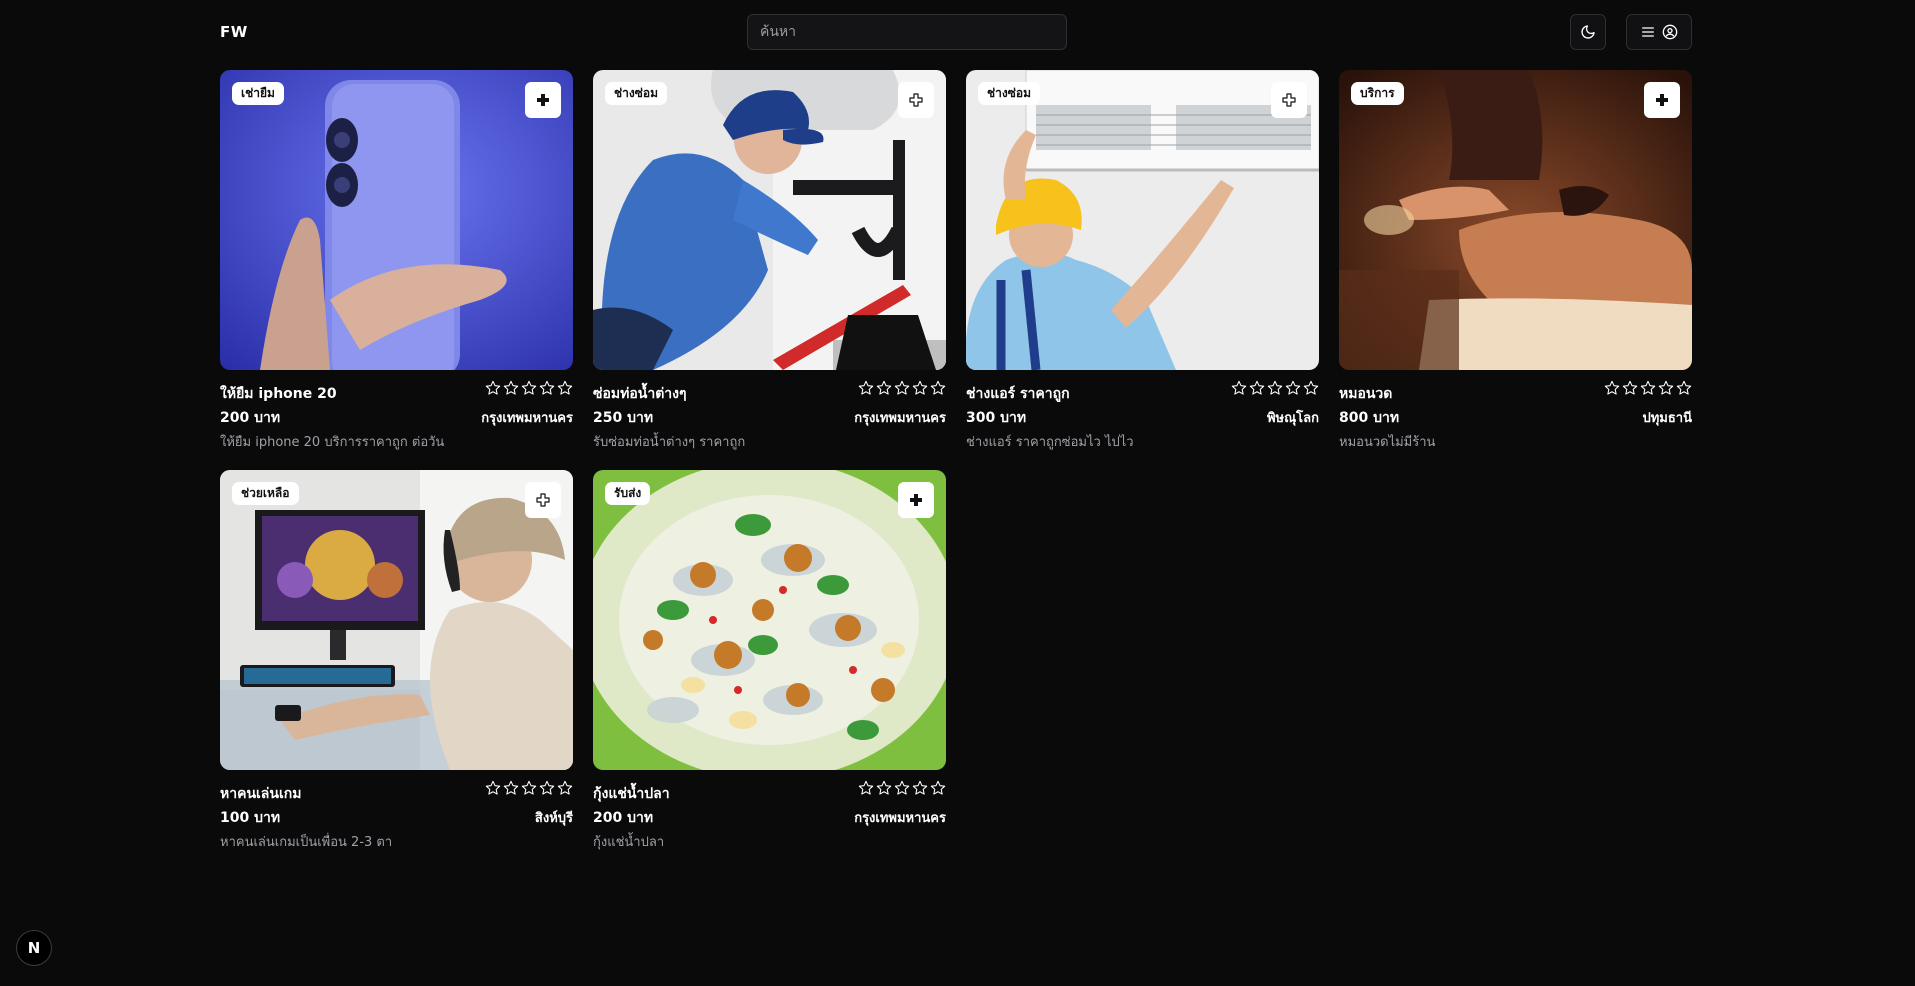  What do you see at coordinates (996, 418) in the screenshot?
I see `listing-price: 300 บาท` at bounding box center [996, 418].